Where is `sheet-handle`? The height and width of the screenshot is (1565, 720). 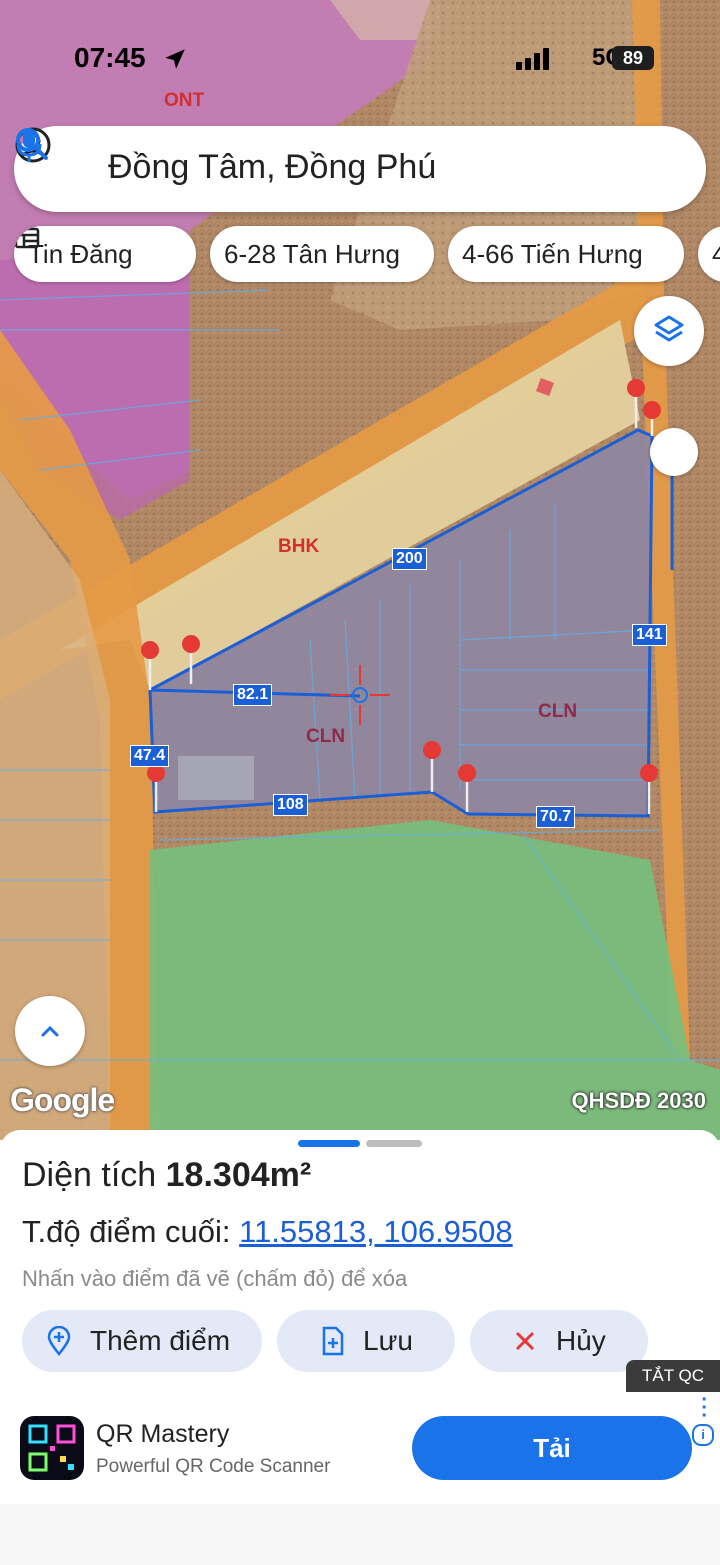 sheet-handle is located at coordinates (394, 1143).